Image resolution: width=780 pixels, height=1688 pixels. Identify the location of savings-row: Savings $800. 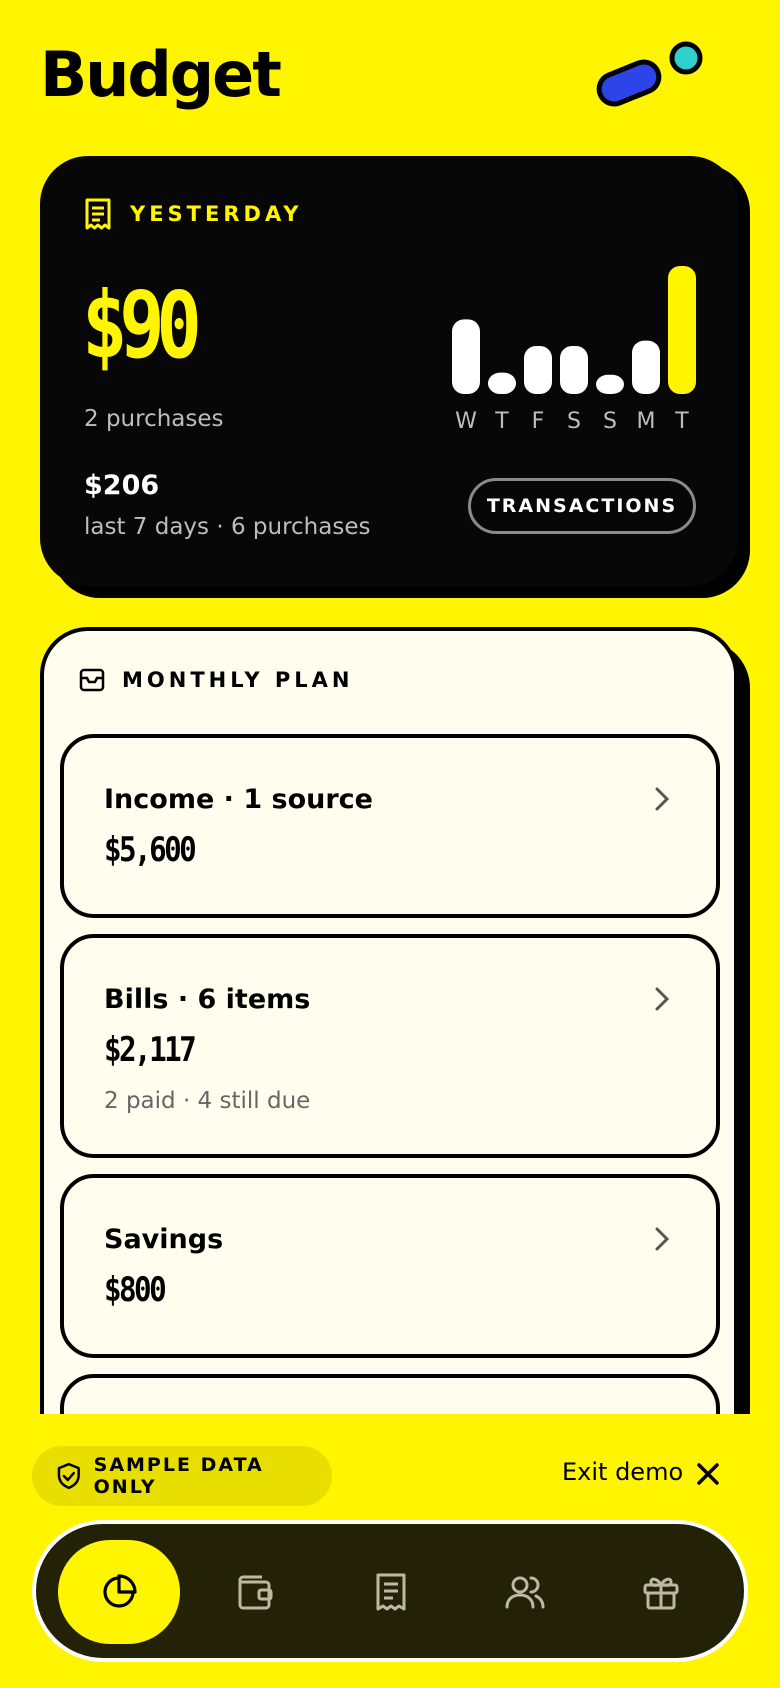
(390, 1266).